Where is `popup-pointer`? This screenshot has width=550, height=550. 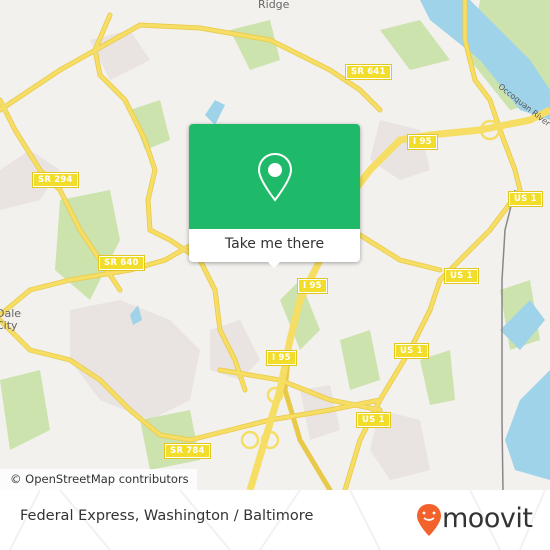
popup-pointer is located at coordinates (274, 264).